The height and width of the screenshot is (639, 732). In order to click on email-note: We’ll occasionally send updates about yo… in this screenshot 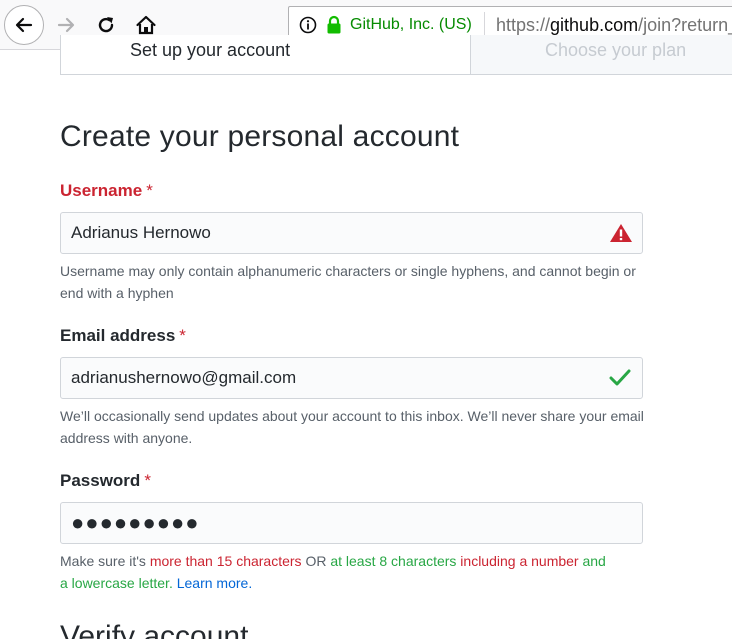, I will do `click(352, 427)`.